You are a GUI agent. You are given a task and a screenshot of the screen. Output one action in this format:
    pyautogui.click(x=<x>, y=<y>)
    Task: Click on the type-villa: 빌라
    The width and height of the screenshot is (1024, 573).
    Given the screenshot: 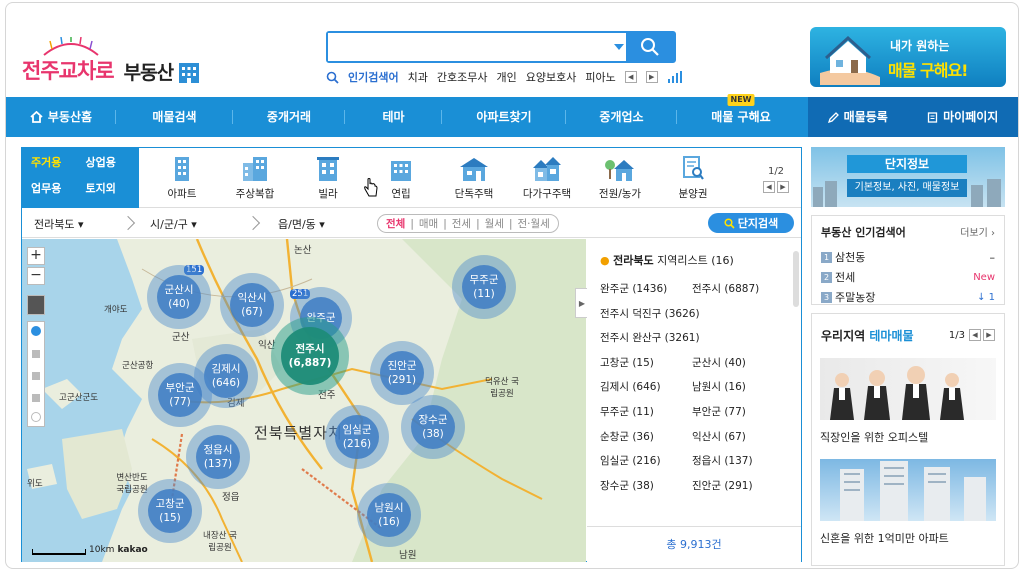 What is the action you would take?
    pyautogui.click(x=328, y=177)
    